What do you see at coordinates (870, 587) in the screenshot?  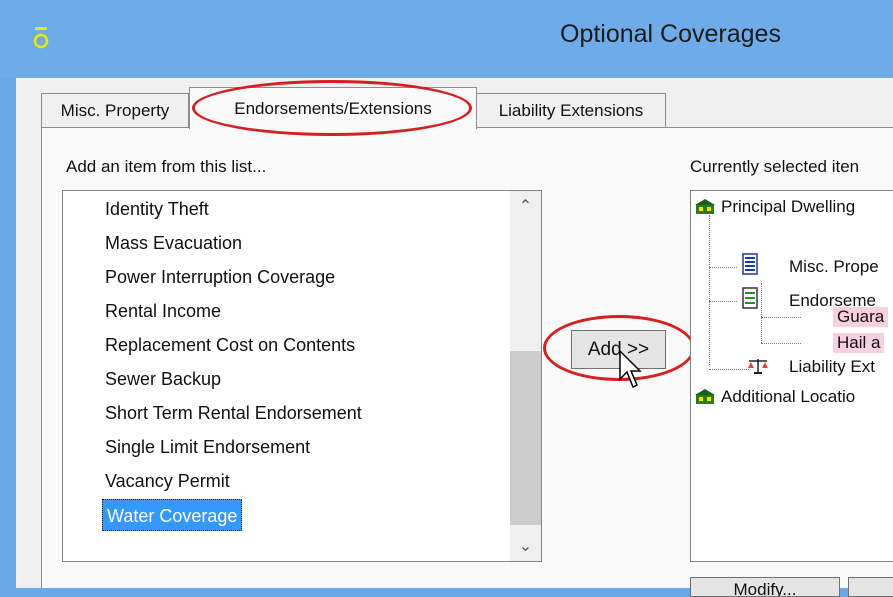 I see `secondary-button` at bounding box center [870, 587].